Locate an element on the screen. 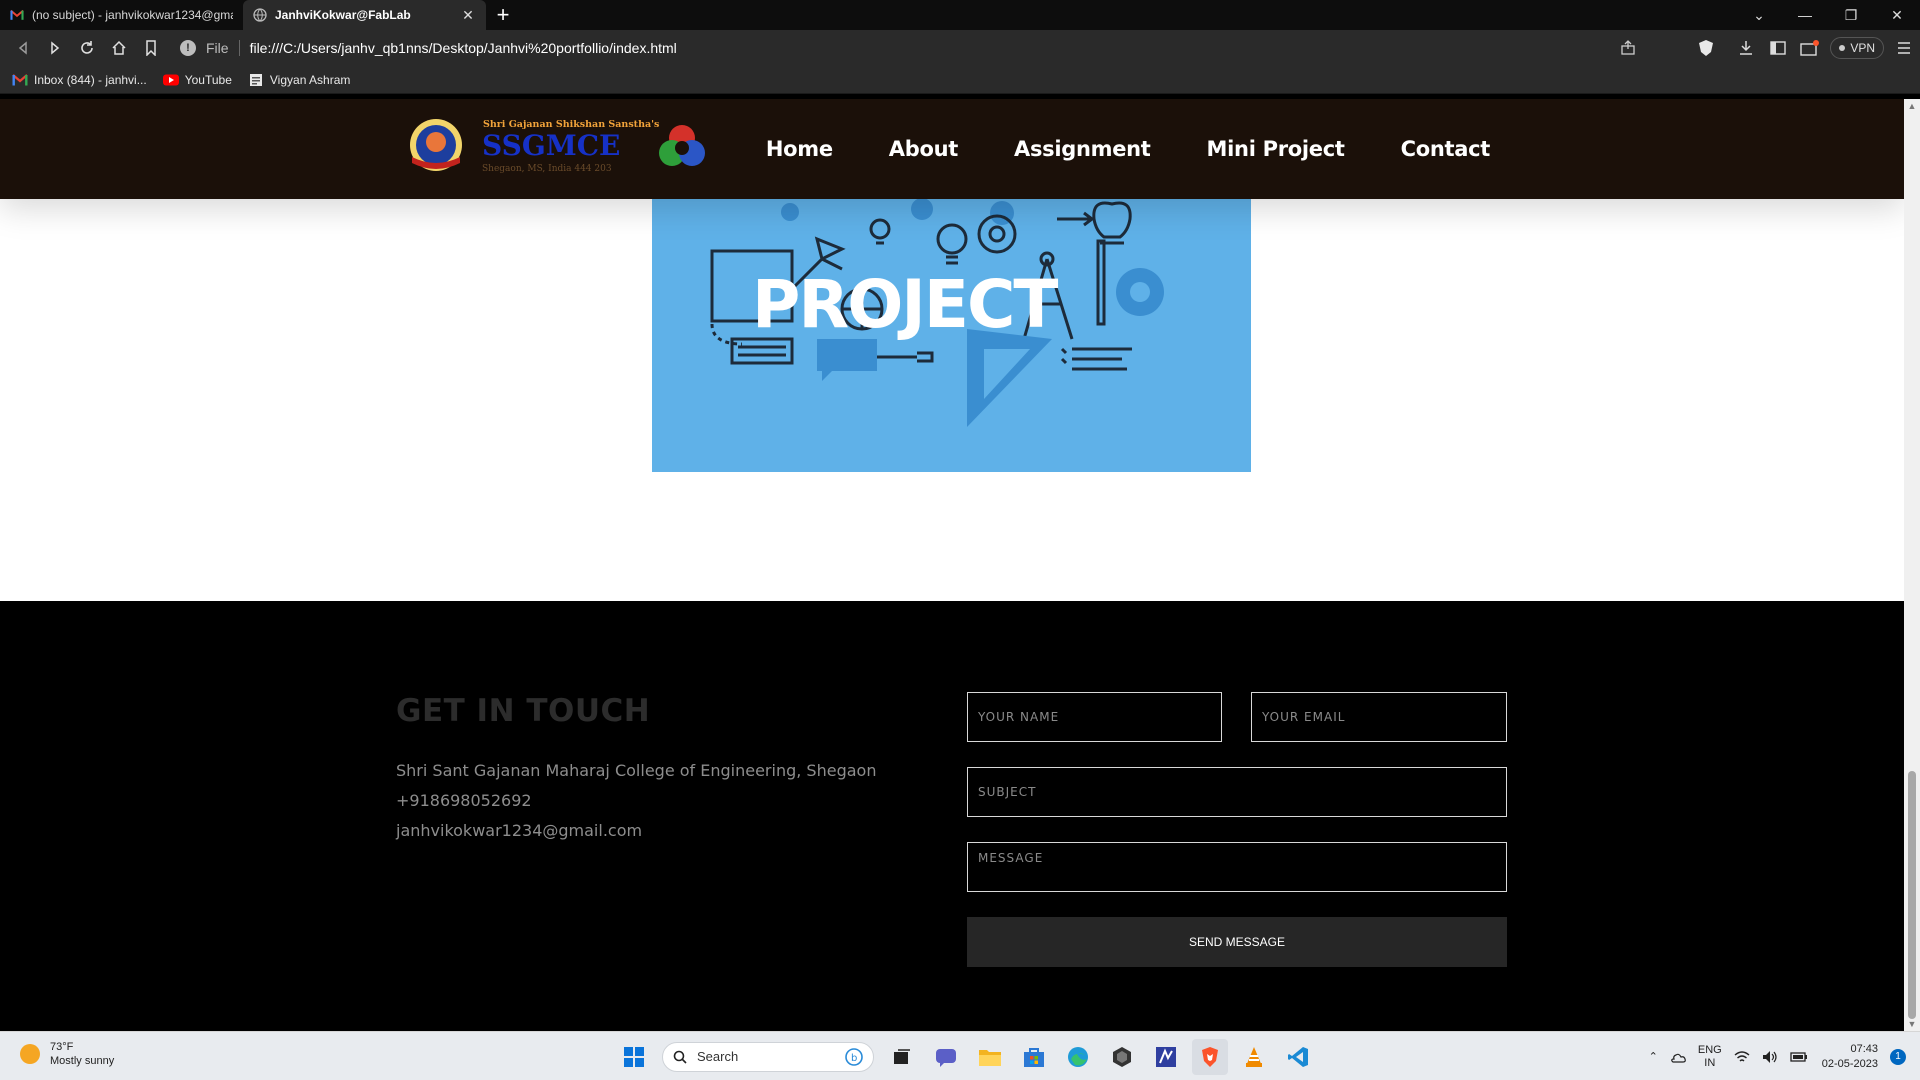  toolbar-right: VPN is located at coordinates (1805, 48).